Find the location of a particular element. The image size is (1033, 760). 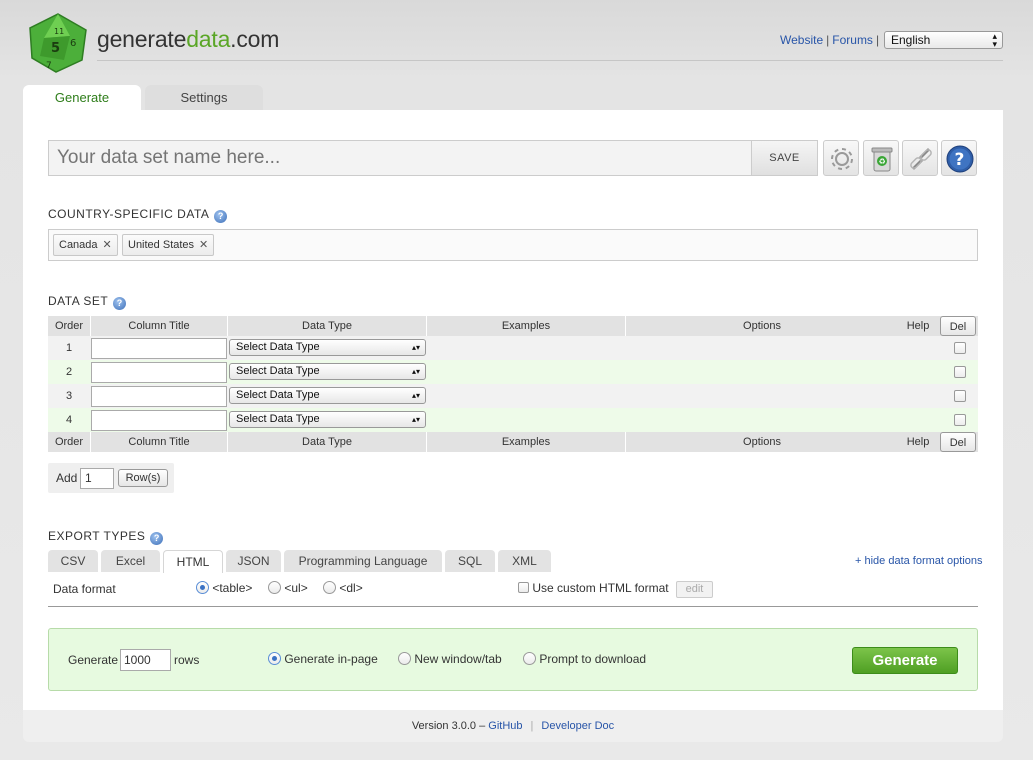

col-data-type: Data Type is located at coordinates (327, 326).